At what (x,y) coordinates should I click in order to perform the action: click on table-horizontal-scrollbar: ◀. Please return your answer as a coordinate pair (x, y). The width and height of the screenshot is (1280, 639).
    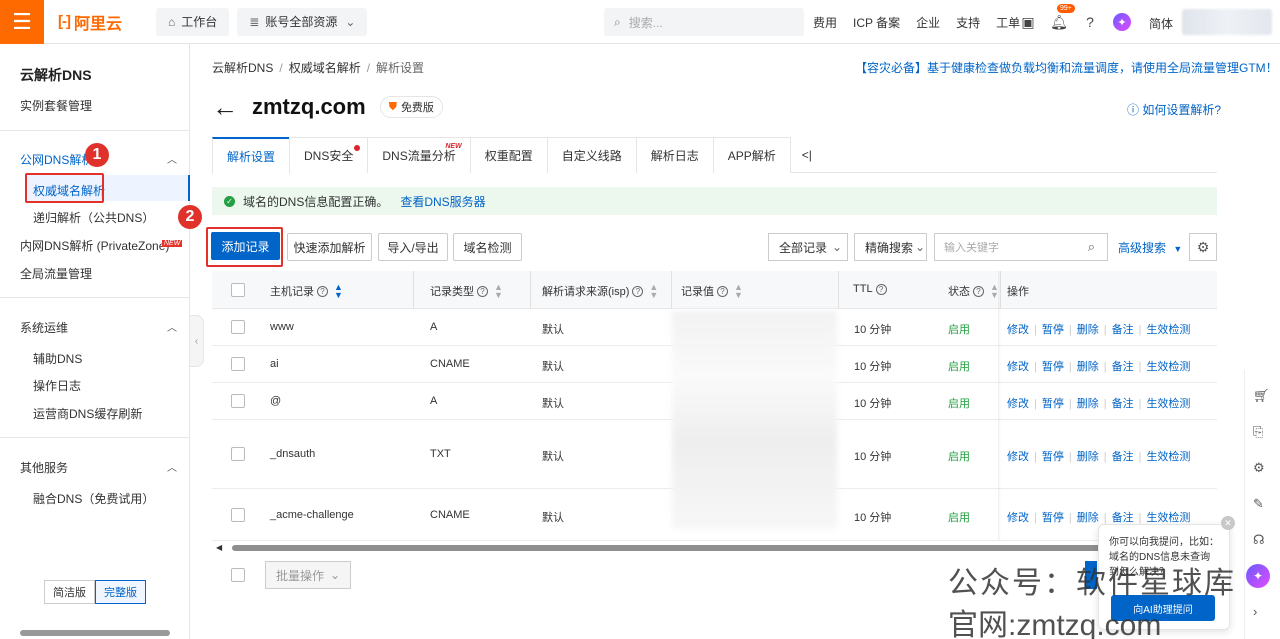
    Looking at the image, I should click on (714, 548).